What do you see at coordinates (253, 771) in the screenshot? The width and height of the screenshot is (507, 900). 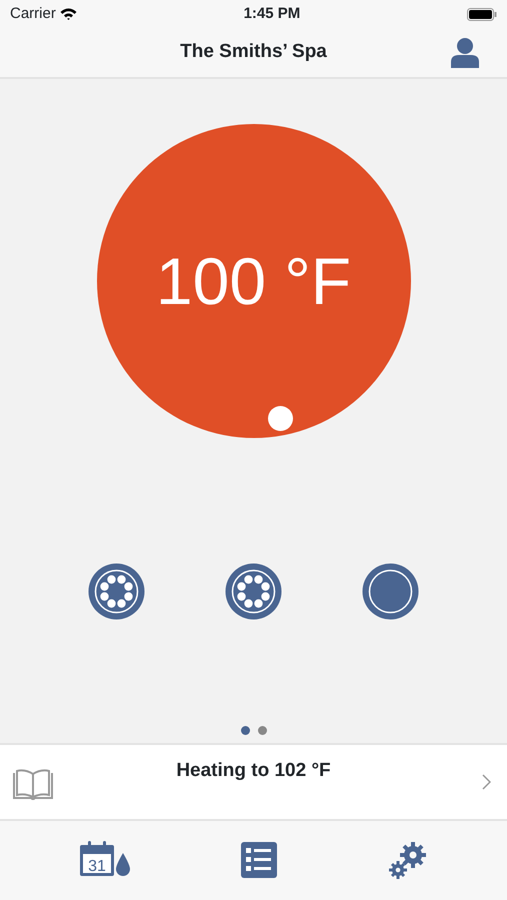 I see `heating-status: Heating to 102 °F` at bounding box center [253, 771].